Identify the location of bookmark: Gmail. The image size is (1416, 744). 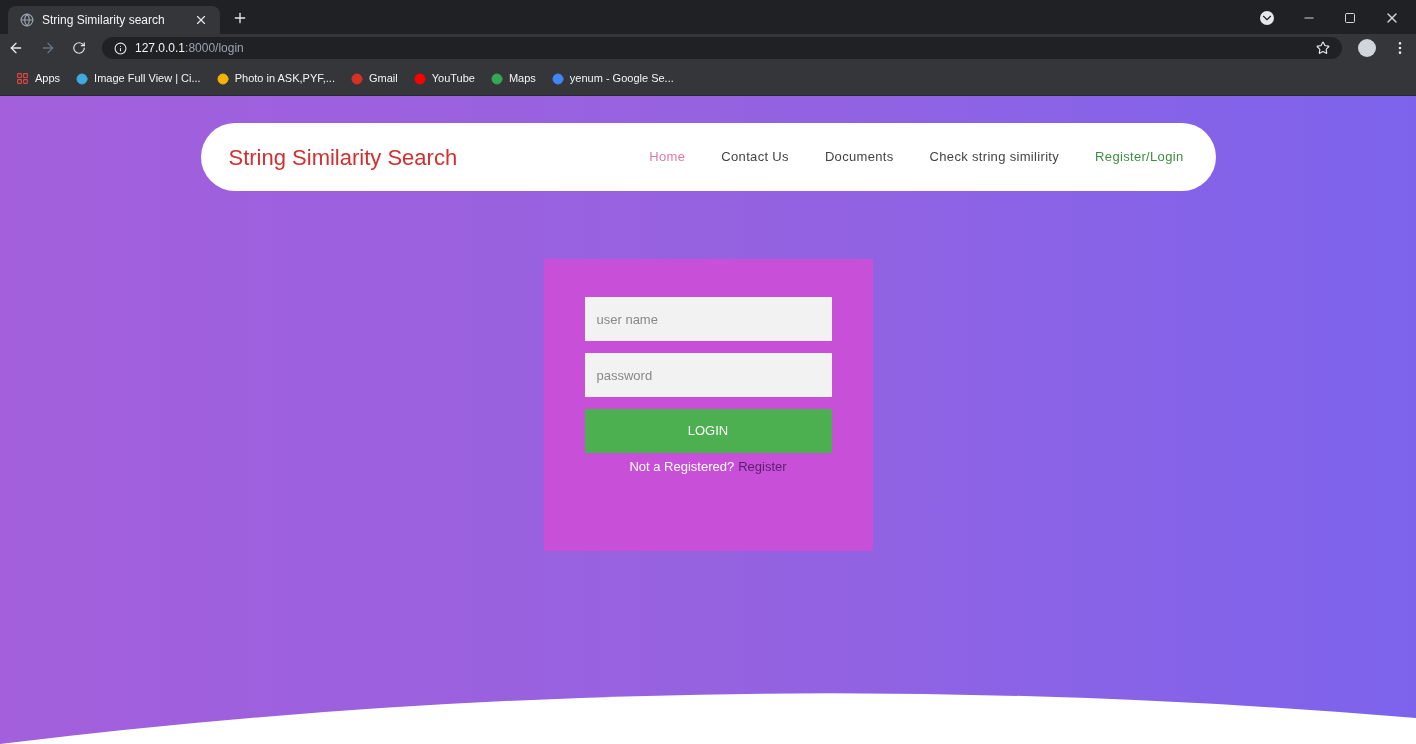
(374, 78).